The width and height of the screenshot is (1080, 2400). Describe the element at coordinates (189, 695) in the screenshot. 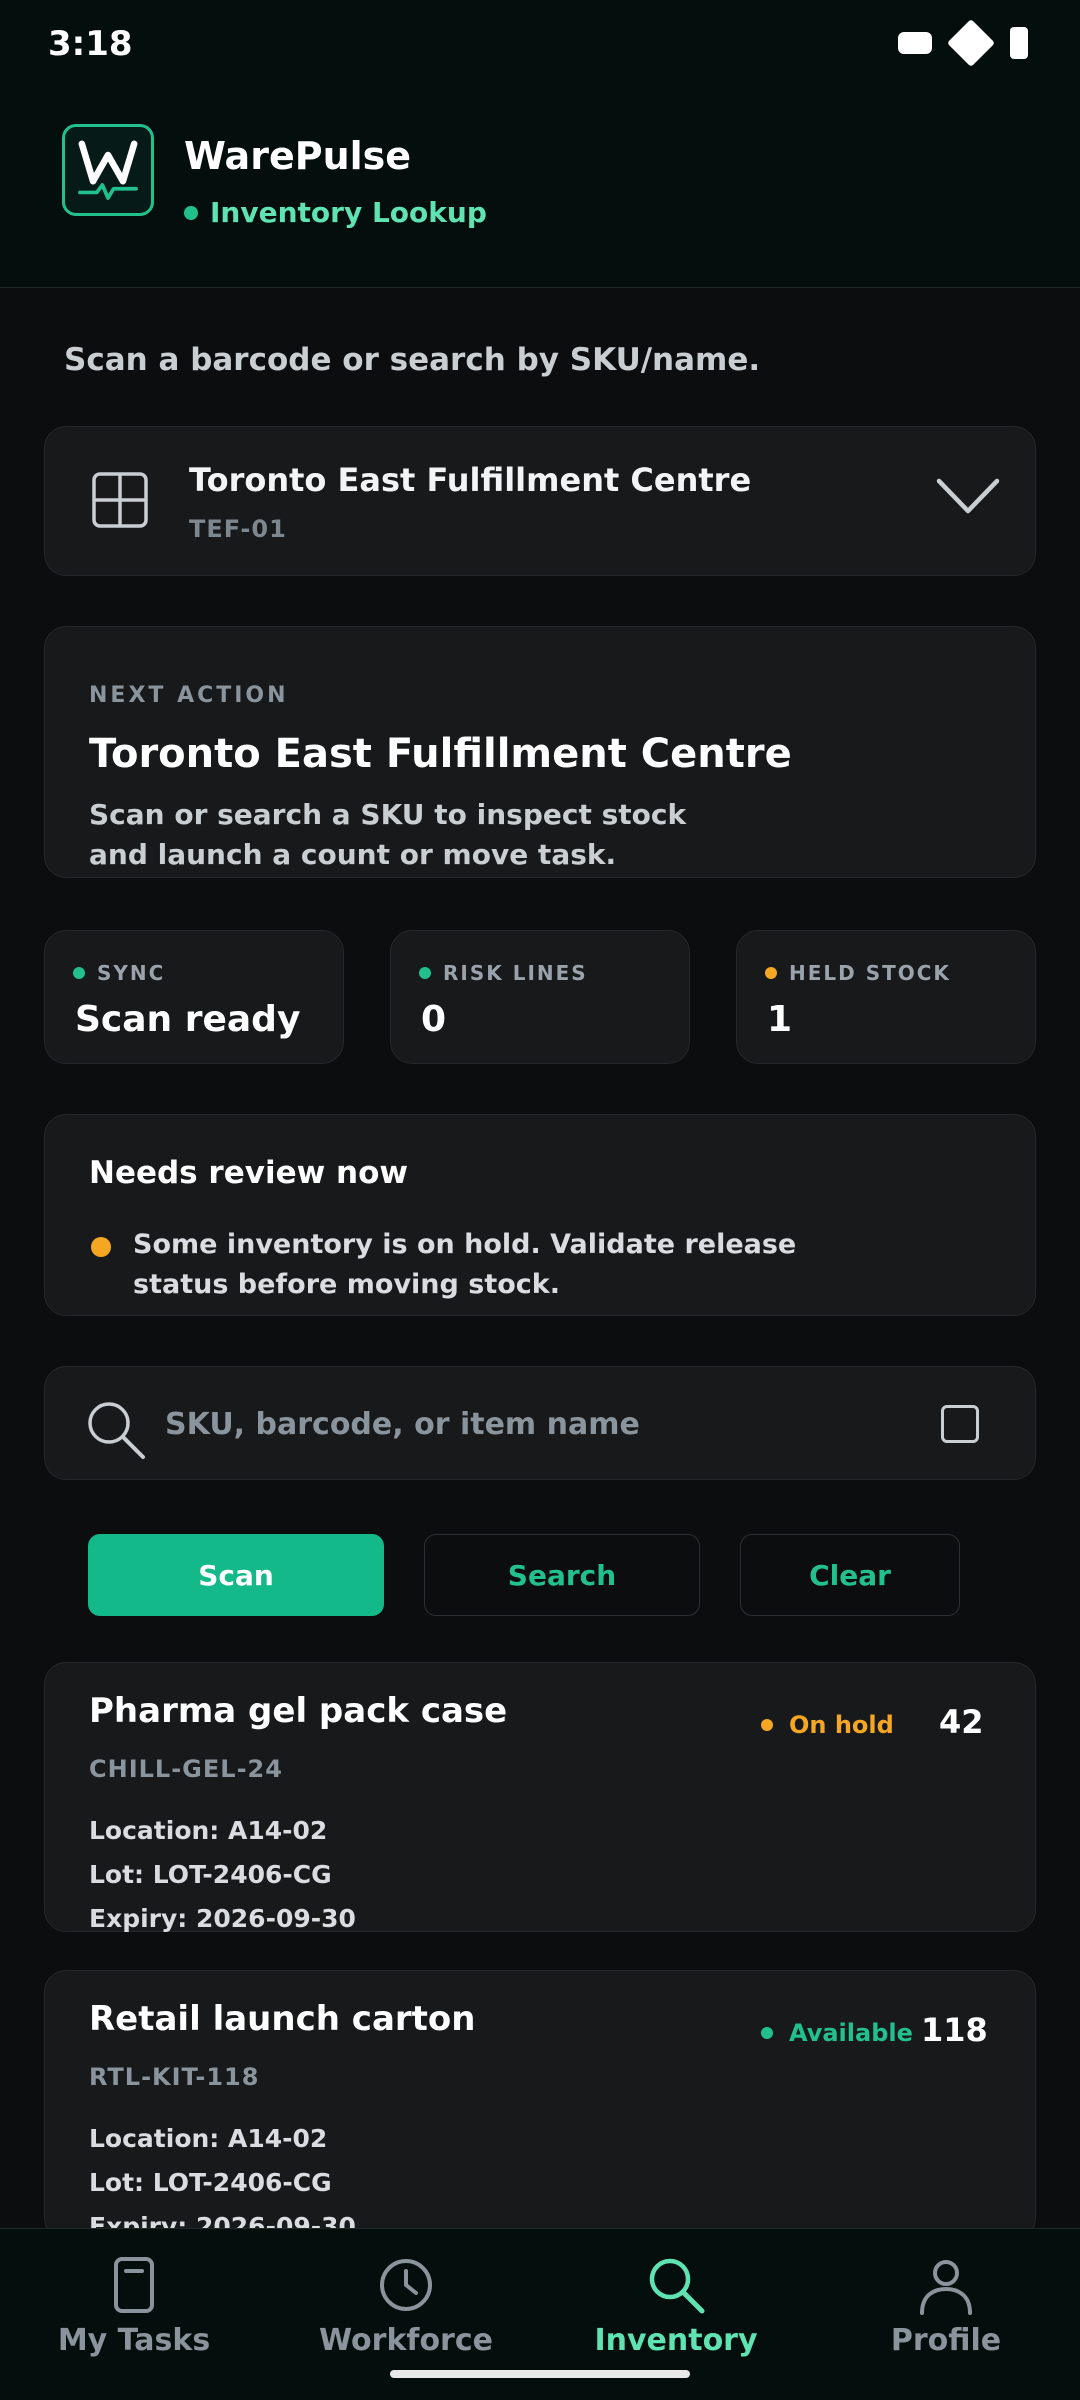

I see `next-action-eyebrow: NEXT ACTION` at that location.